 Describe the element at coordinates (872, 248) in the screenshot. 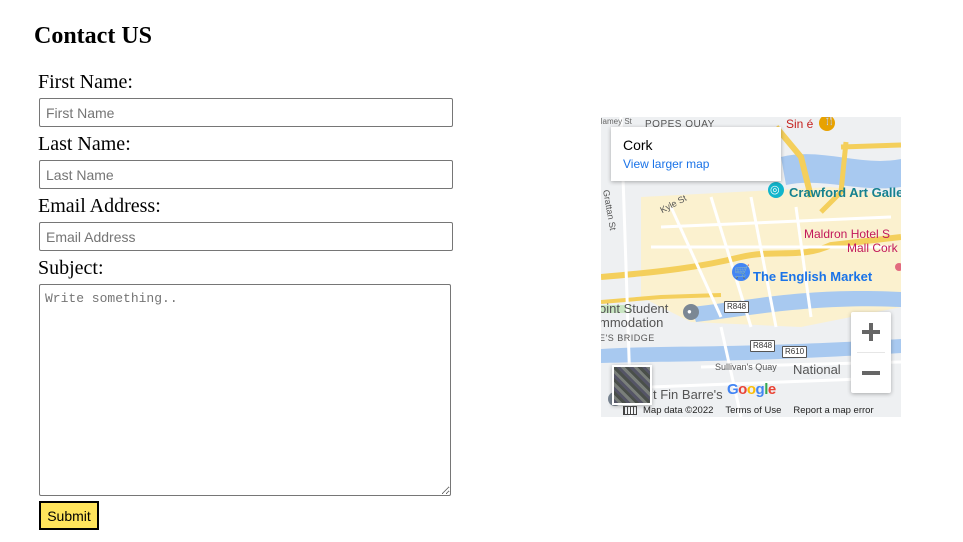

I see `map-label-maldron-2: Mall Cork` at that location.